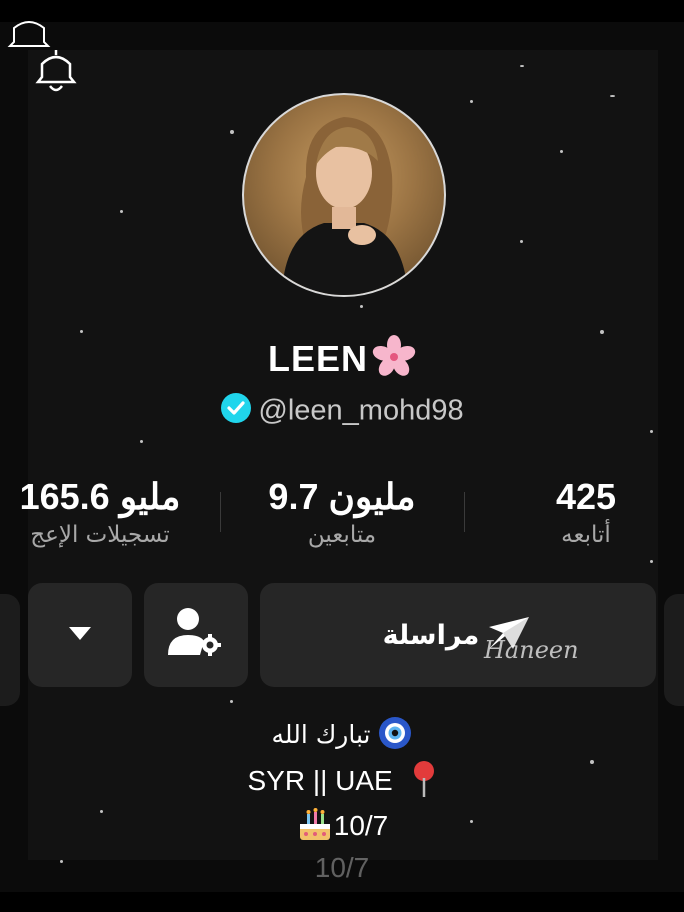  I want to click on birthday-cake-icon, so click(315, 827).